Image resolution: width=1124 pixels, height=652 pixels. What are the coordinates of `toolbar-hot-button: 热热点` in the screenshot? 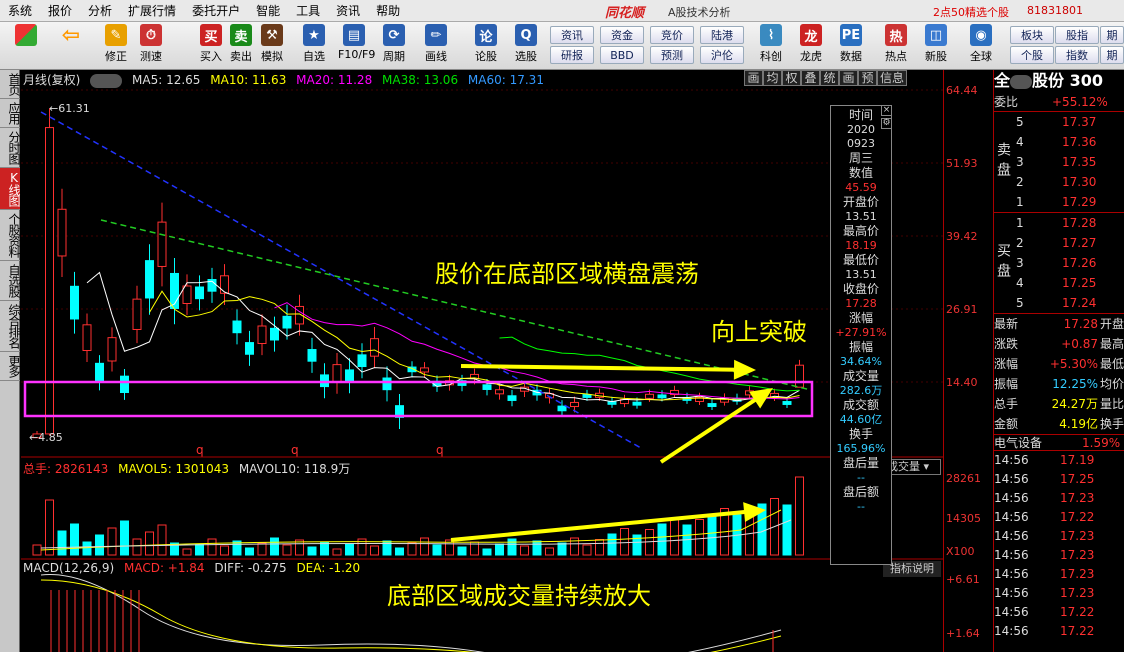 It's located at (896, 46).